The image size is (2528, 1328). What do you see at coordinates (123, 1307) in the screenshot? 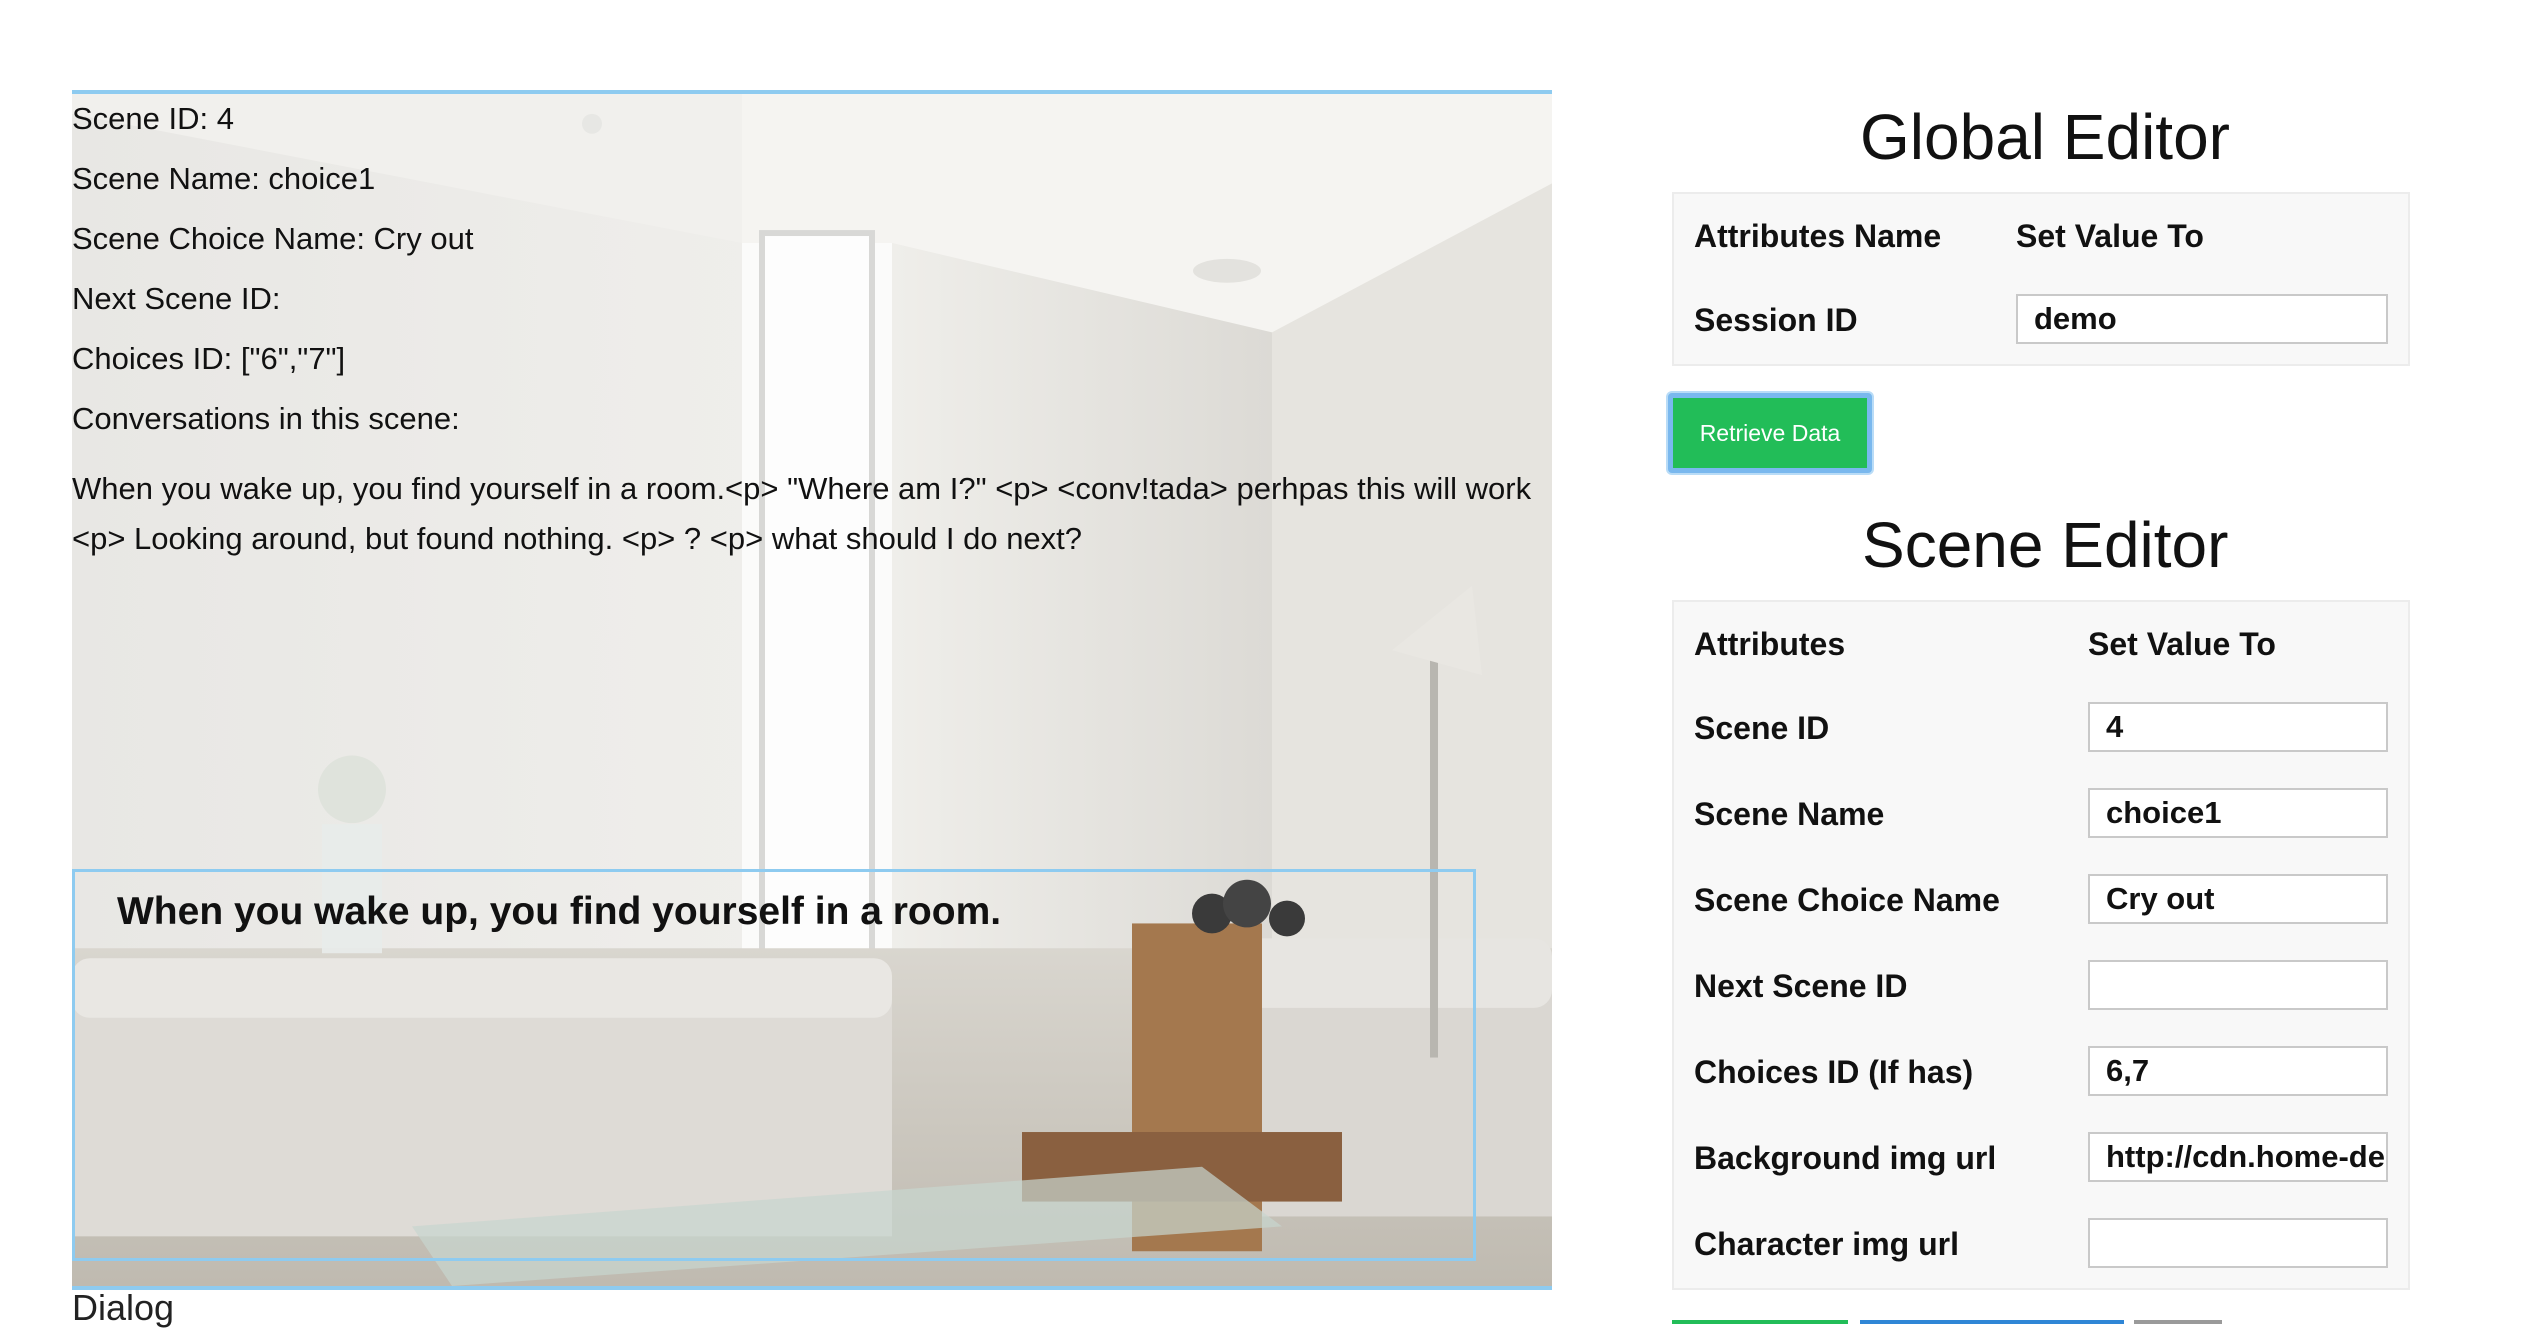
I see `dialog-section-label: Dialog` at bounding box center [123, 1307].